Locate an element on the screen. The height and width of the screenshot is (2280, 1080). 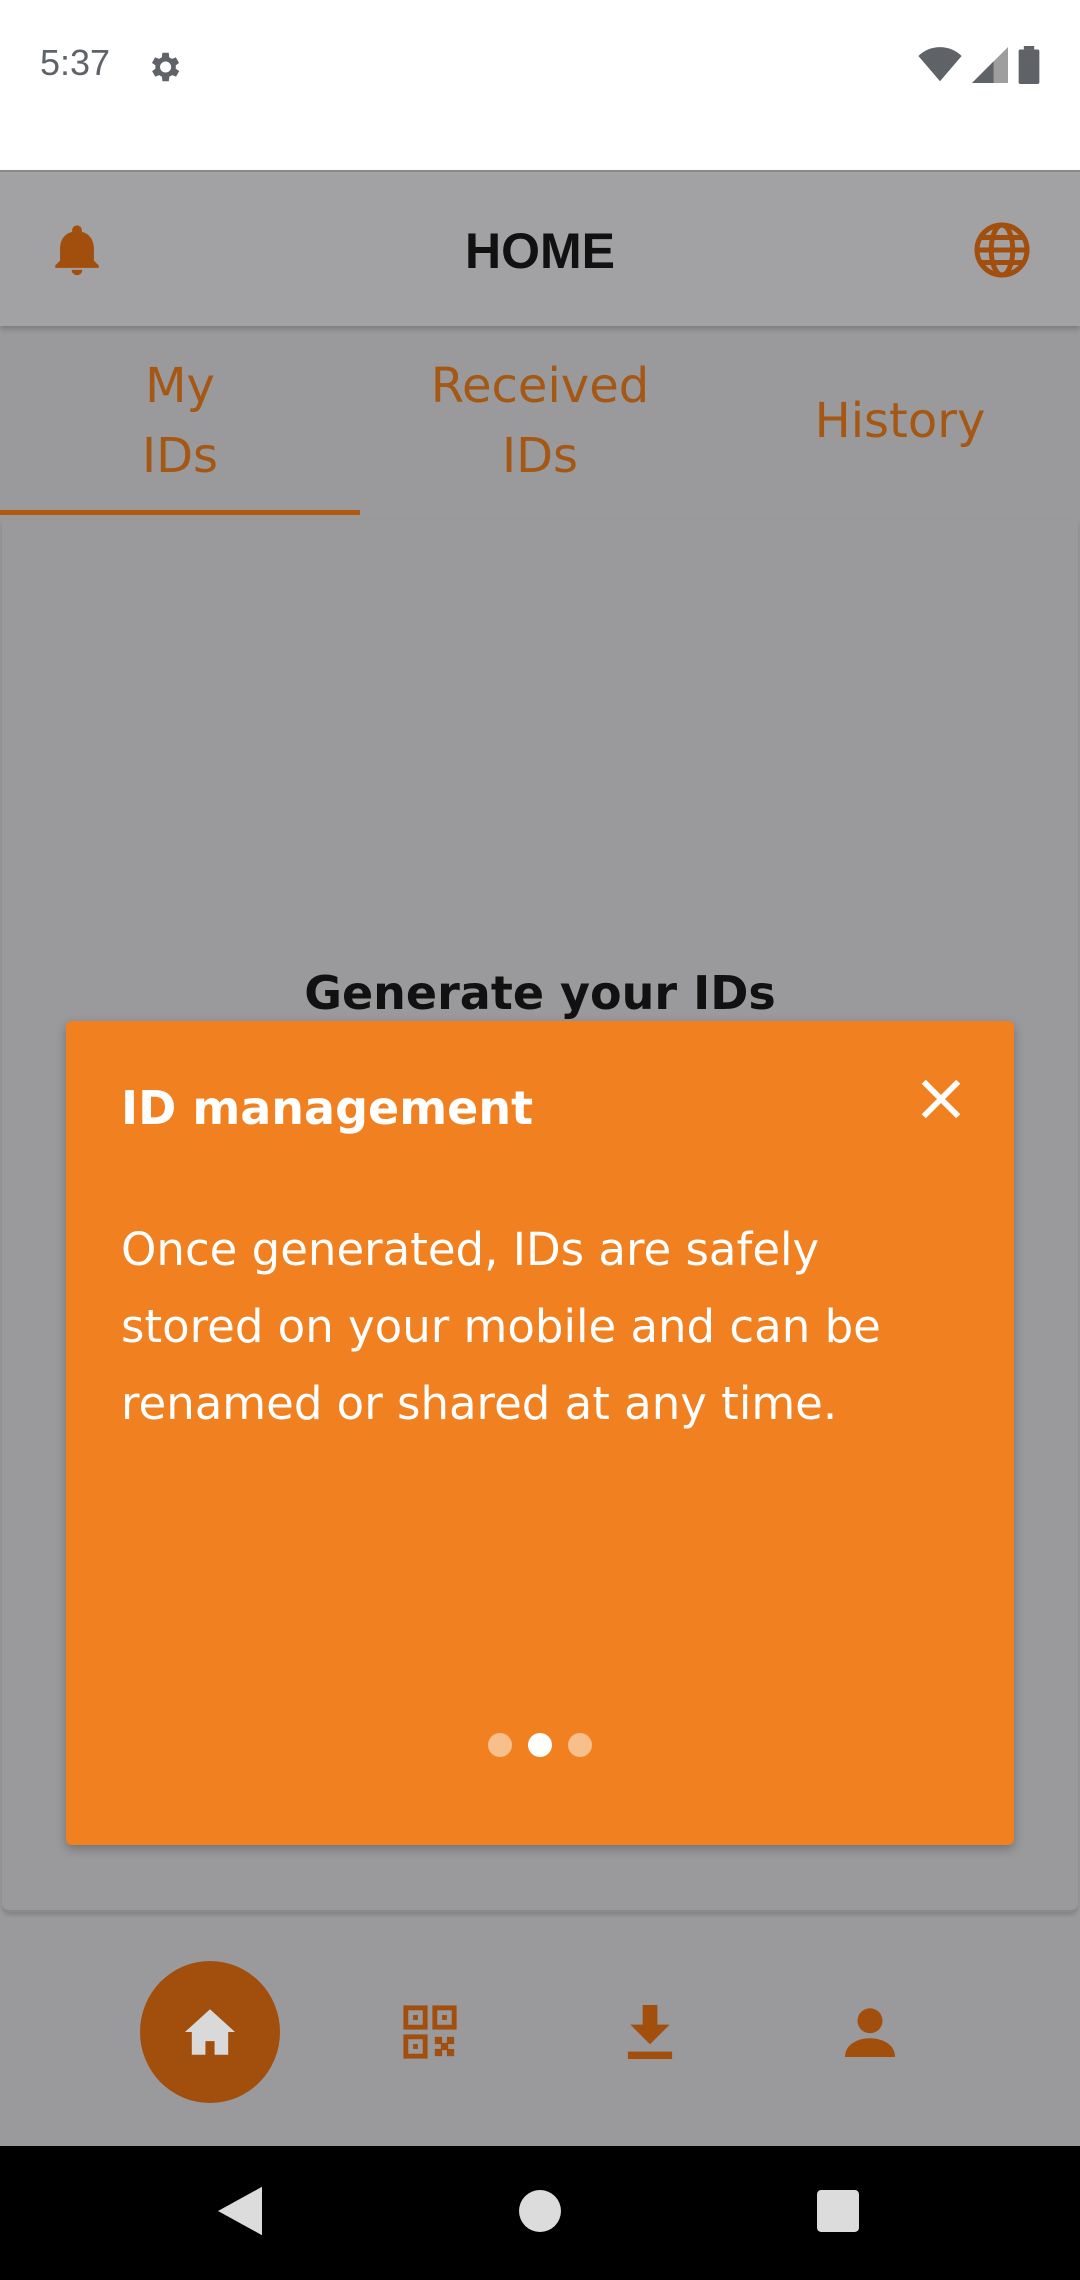
empty-state-heading: Generate your IDs is located at coordinates (540, 993).